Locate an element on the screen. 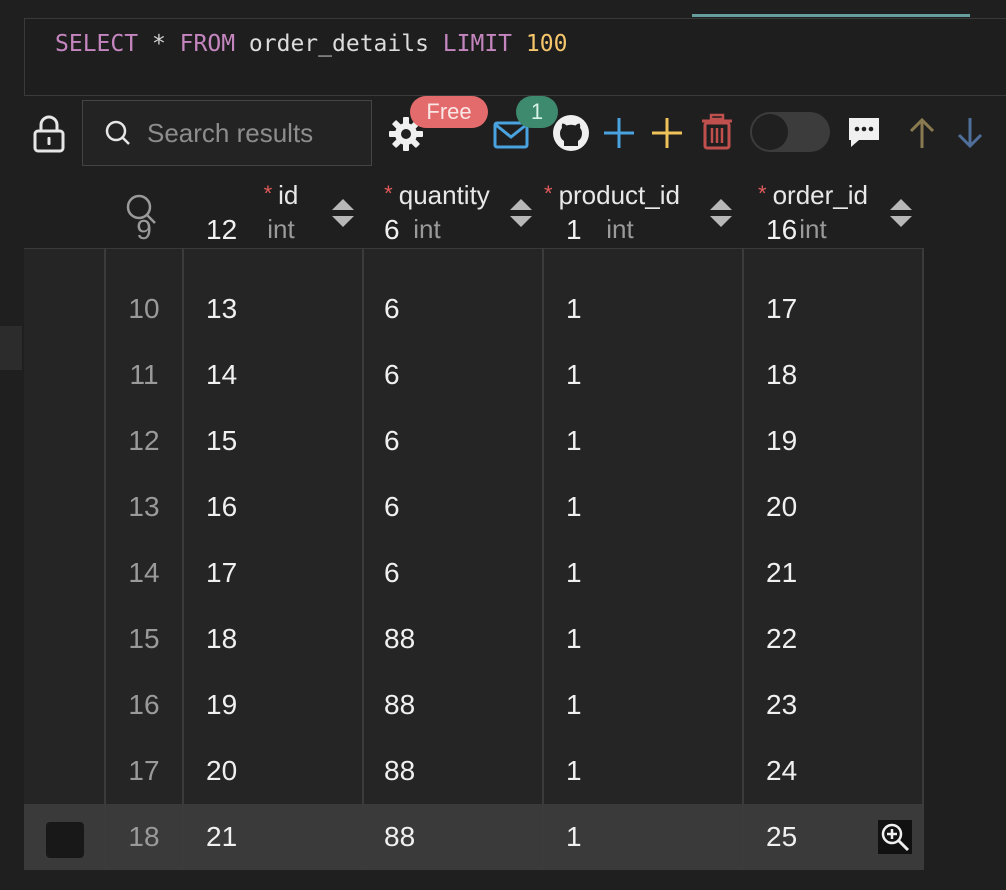 This screenshot has height=890, width=1006. row-number: 9 is located at coordinates (144, 229).